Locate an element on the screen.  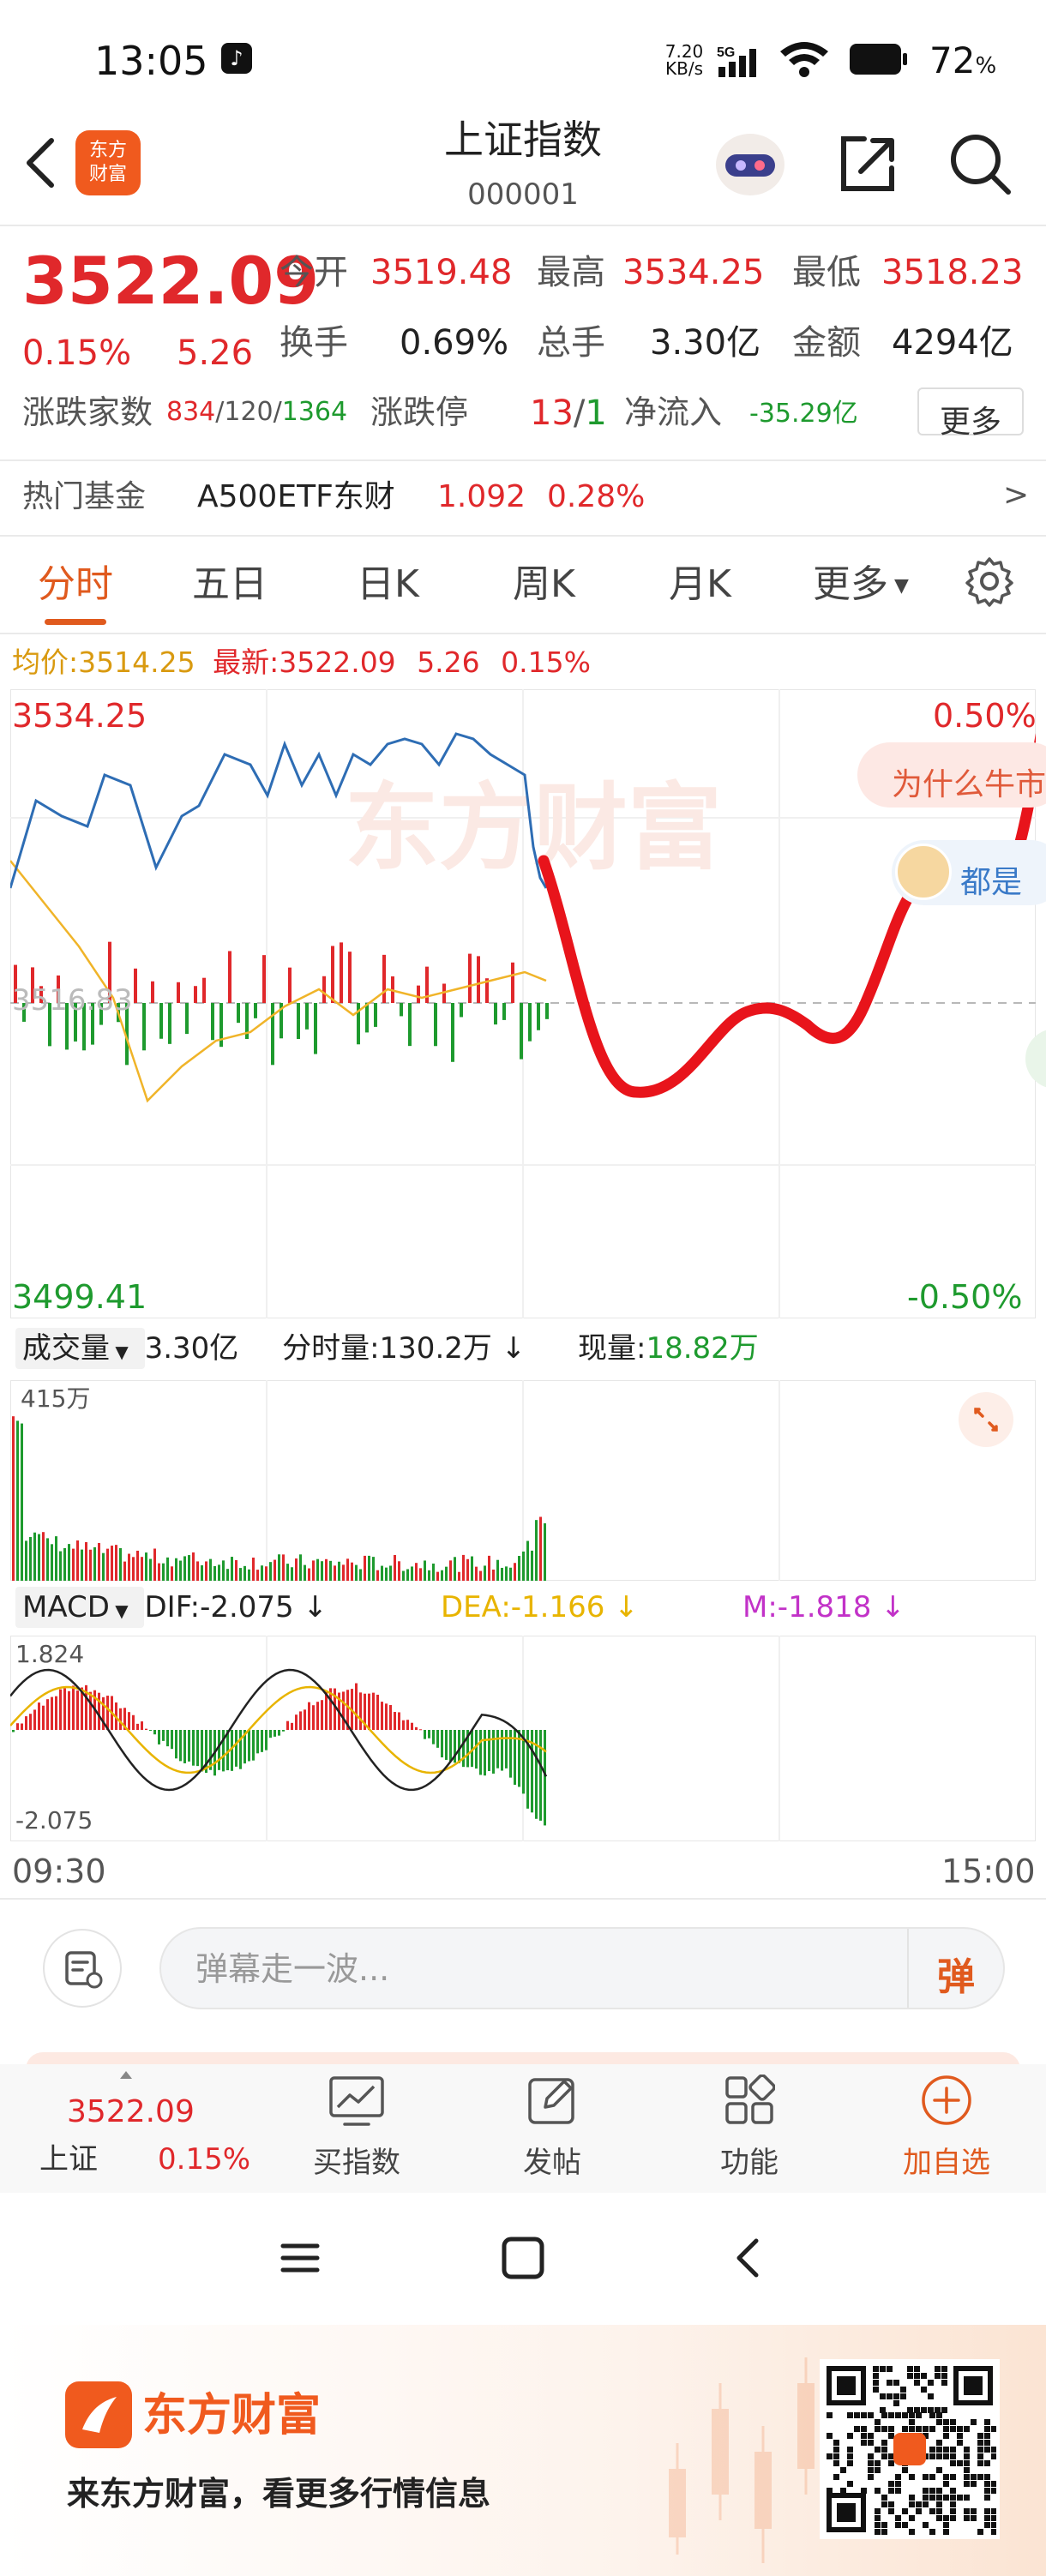
open-label: 今开 is located at coordinates (314, 272).